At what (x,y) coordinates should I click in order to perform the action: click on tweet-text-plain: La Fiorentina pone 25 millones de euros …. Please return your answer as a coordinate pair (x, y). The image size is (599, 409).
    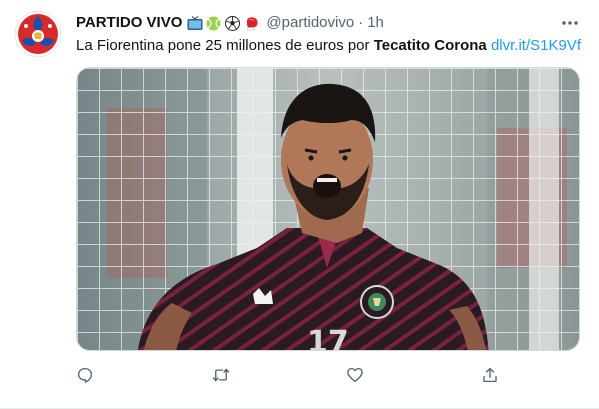
    Looking at the image, I should click on (225, 45).